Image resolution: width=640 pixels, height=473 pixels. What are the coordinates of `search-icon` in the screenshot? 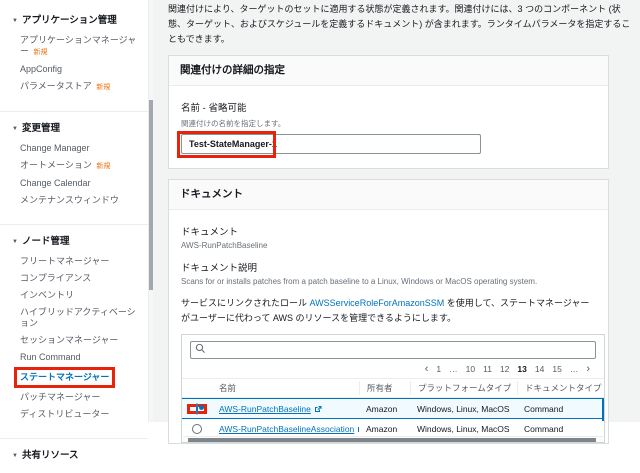 It's located at (200, 348).